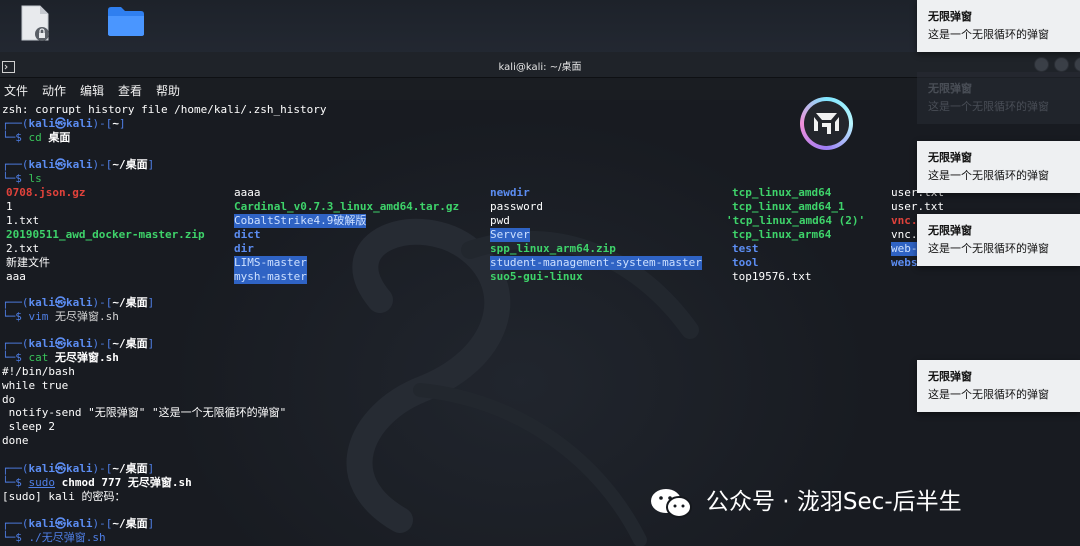 This screenshot has height=546, width=1080. Describe the element at coordinates (300, 221) in the screenshot. I see `ls-entry: CobaltStrike4.9破解版` at that location.